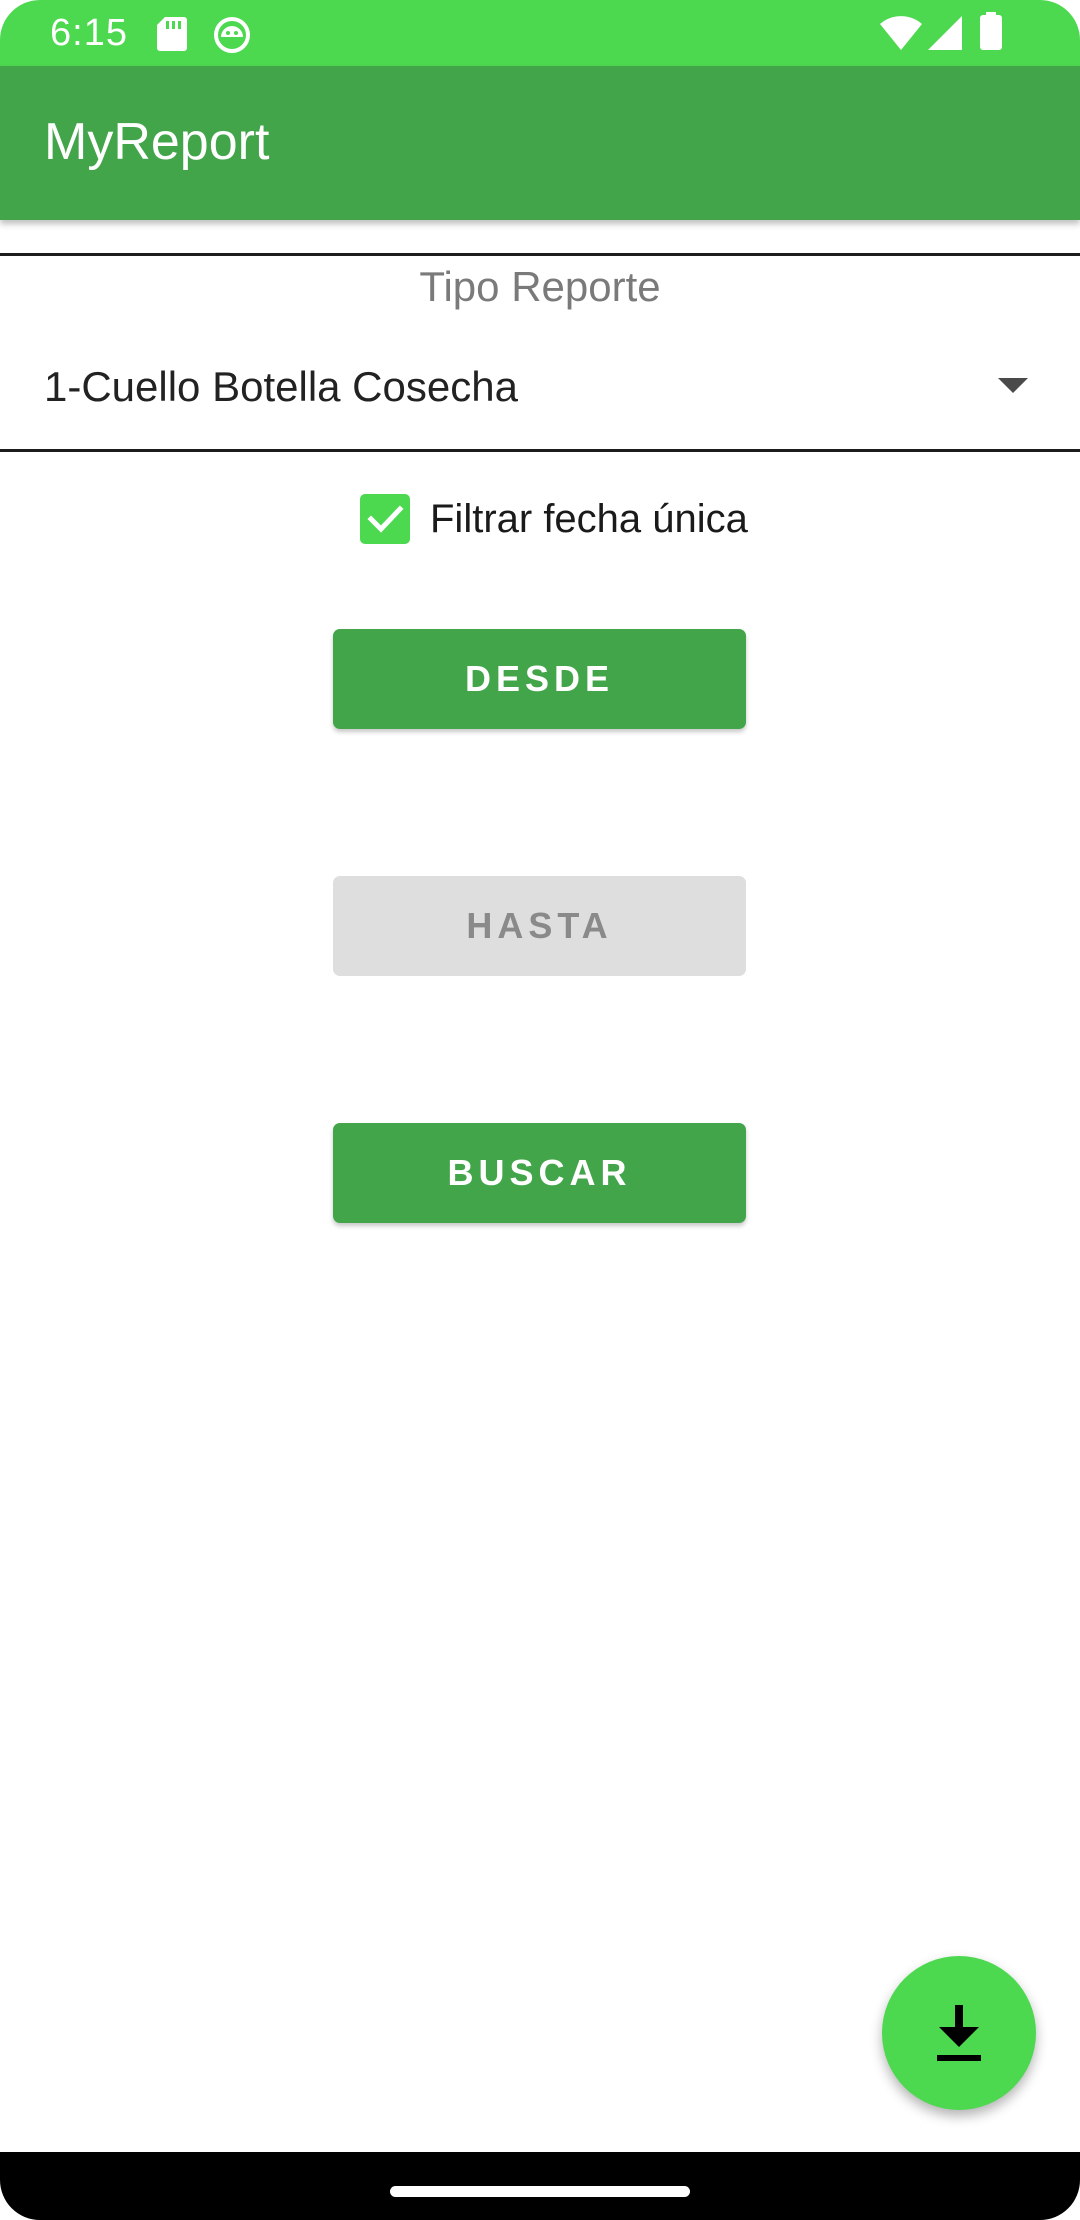 The height and width of the screenshot is (2220, 1080). I want to click on navigation-bar, so click(540, 2186).